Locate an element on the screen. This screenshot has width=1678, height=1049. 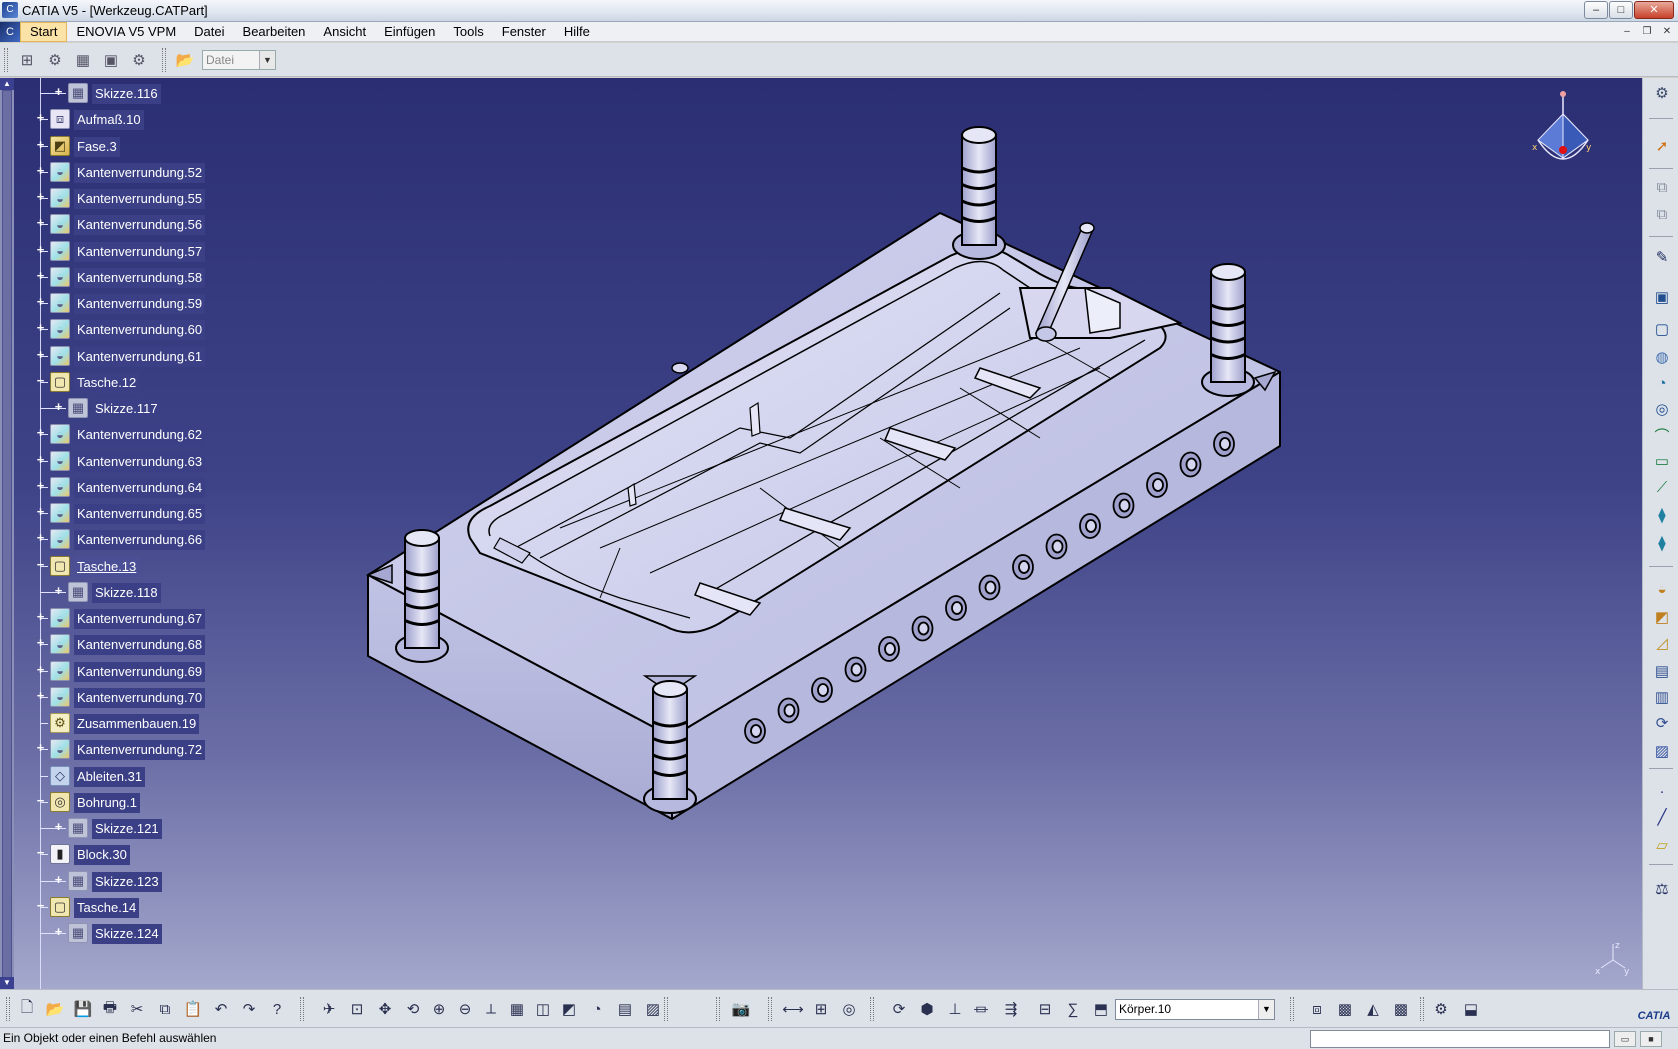
fly-mode-icon: ✈ is located at coordinates (329, 1009).